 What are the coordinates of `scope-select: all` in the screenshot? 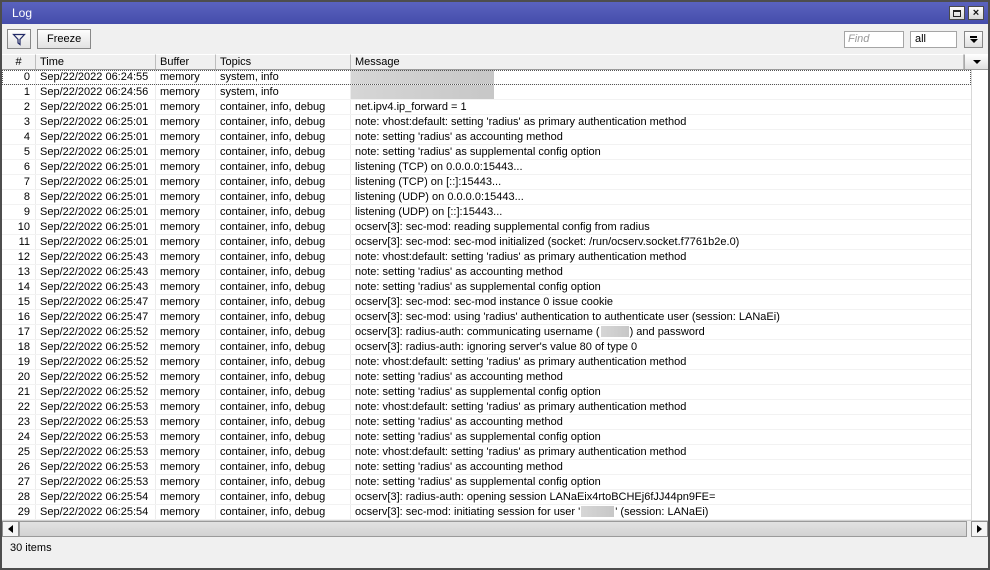 It's located at (933, 39).